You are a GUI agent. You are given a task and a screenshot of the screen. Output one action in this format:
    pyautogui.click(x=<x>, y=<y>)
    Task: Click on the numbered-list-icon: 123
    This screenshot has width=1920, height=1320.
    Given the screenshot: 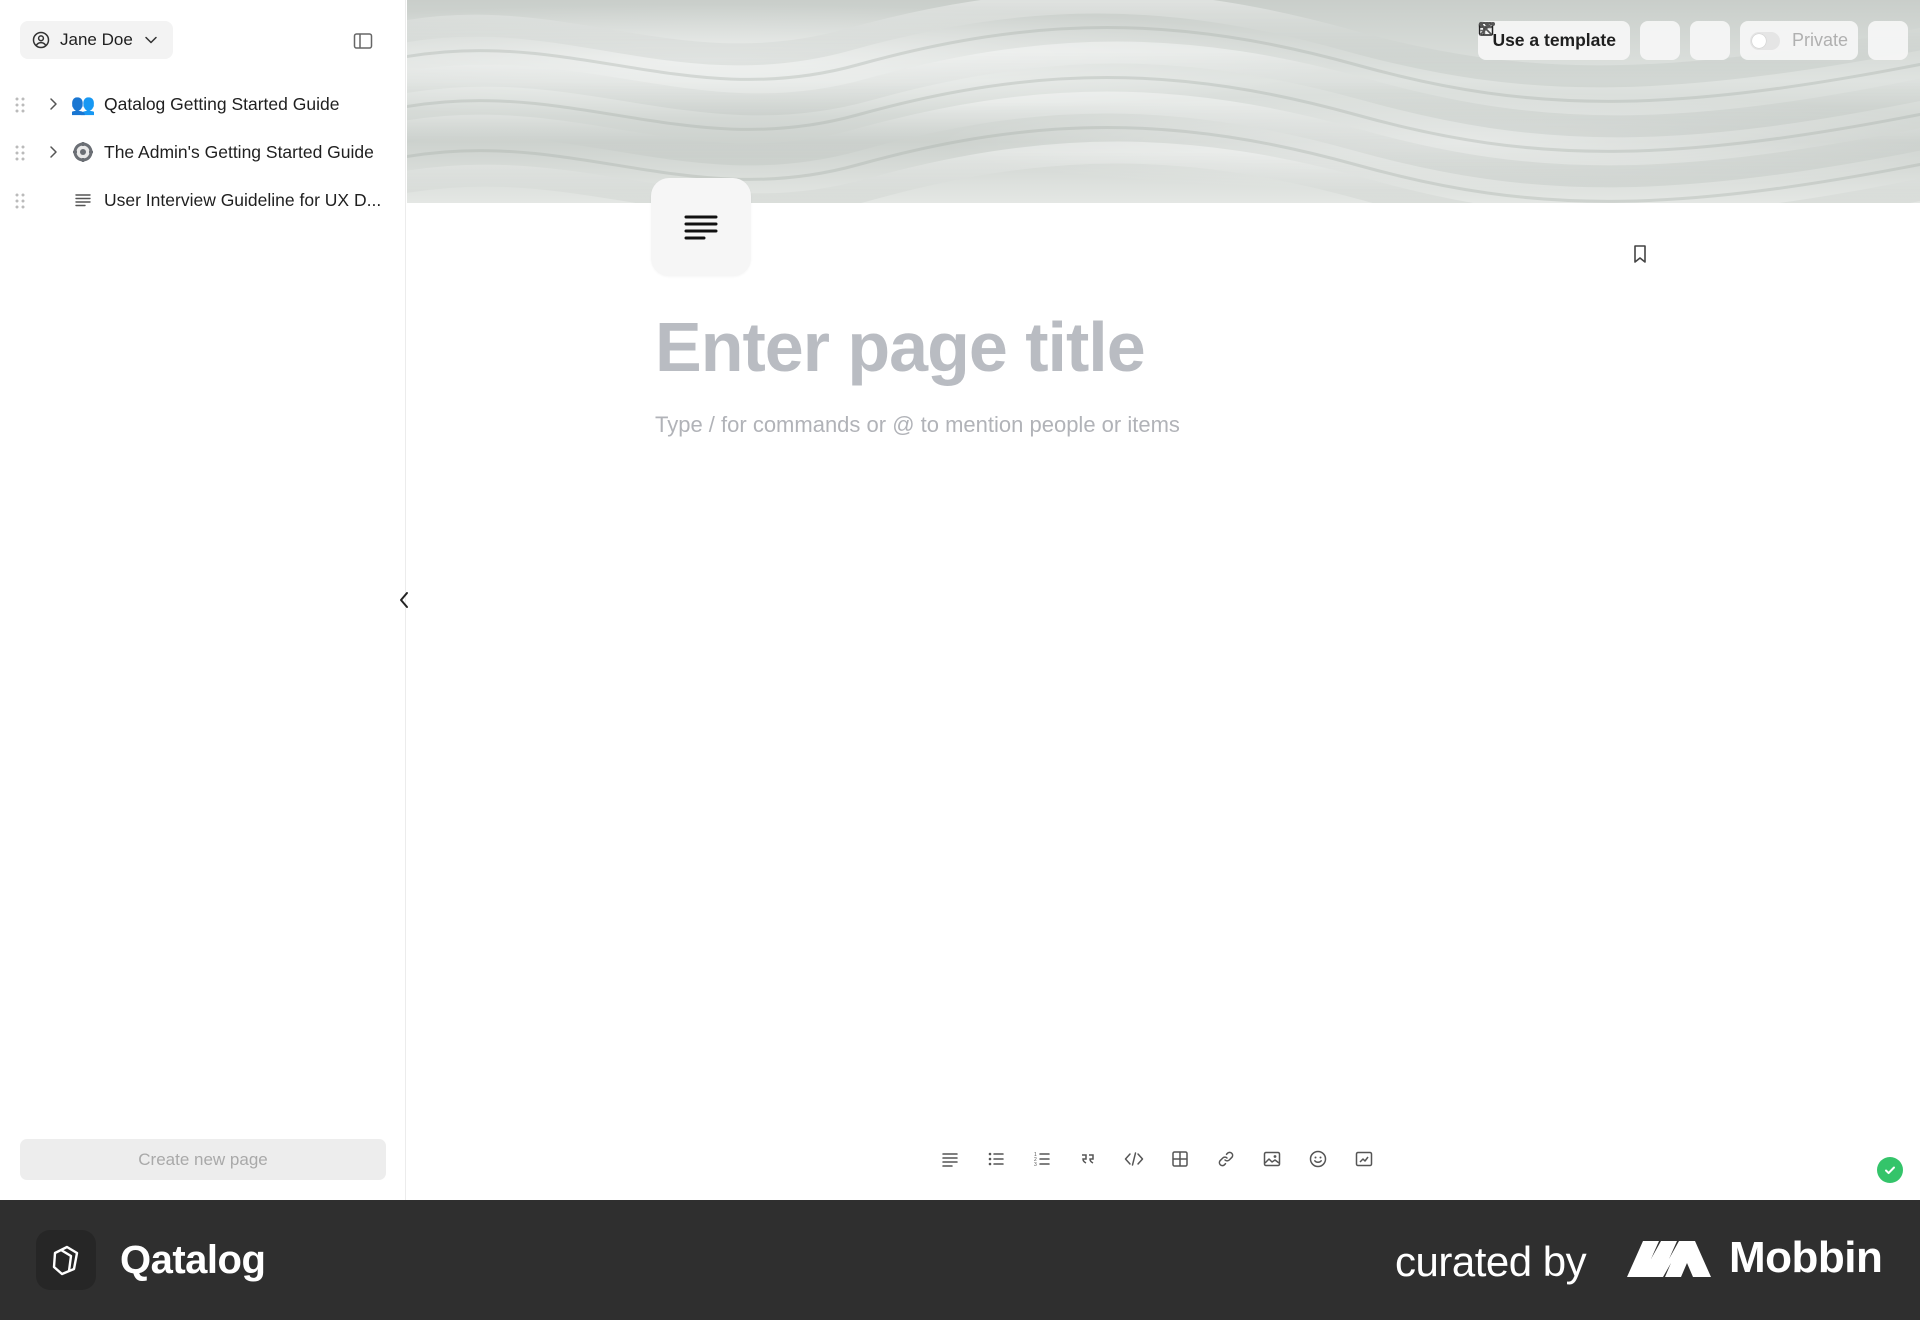 What is the action you would take?
    pyautogui.click(x=1042, y=1159)
    